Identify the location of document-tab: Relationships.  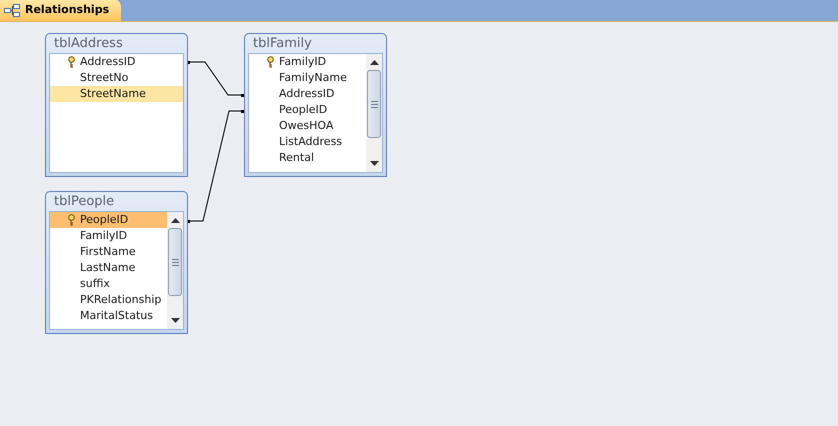
(61, 10).